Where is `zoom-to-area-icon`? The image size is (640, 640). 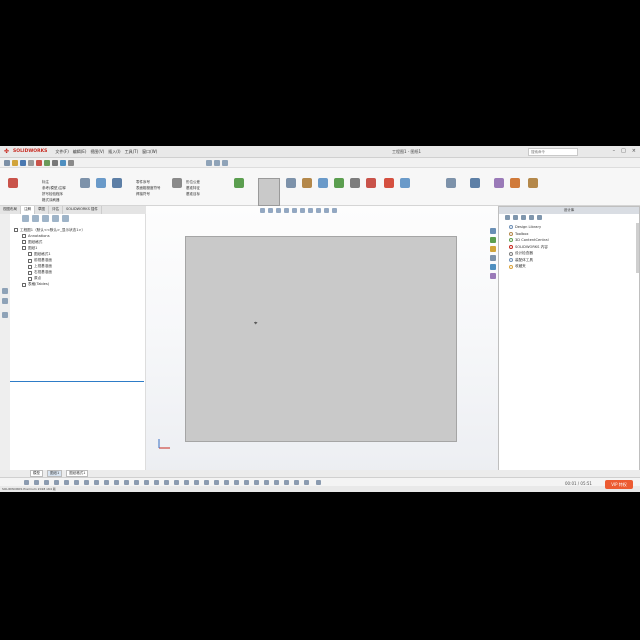 zoom-to-area-icon is located at coordinates (270, 210).